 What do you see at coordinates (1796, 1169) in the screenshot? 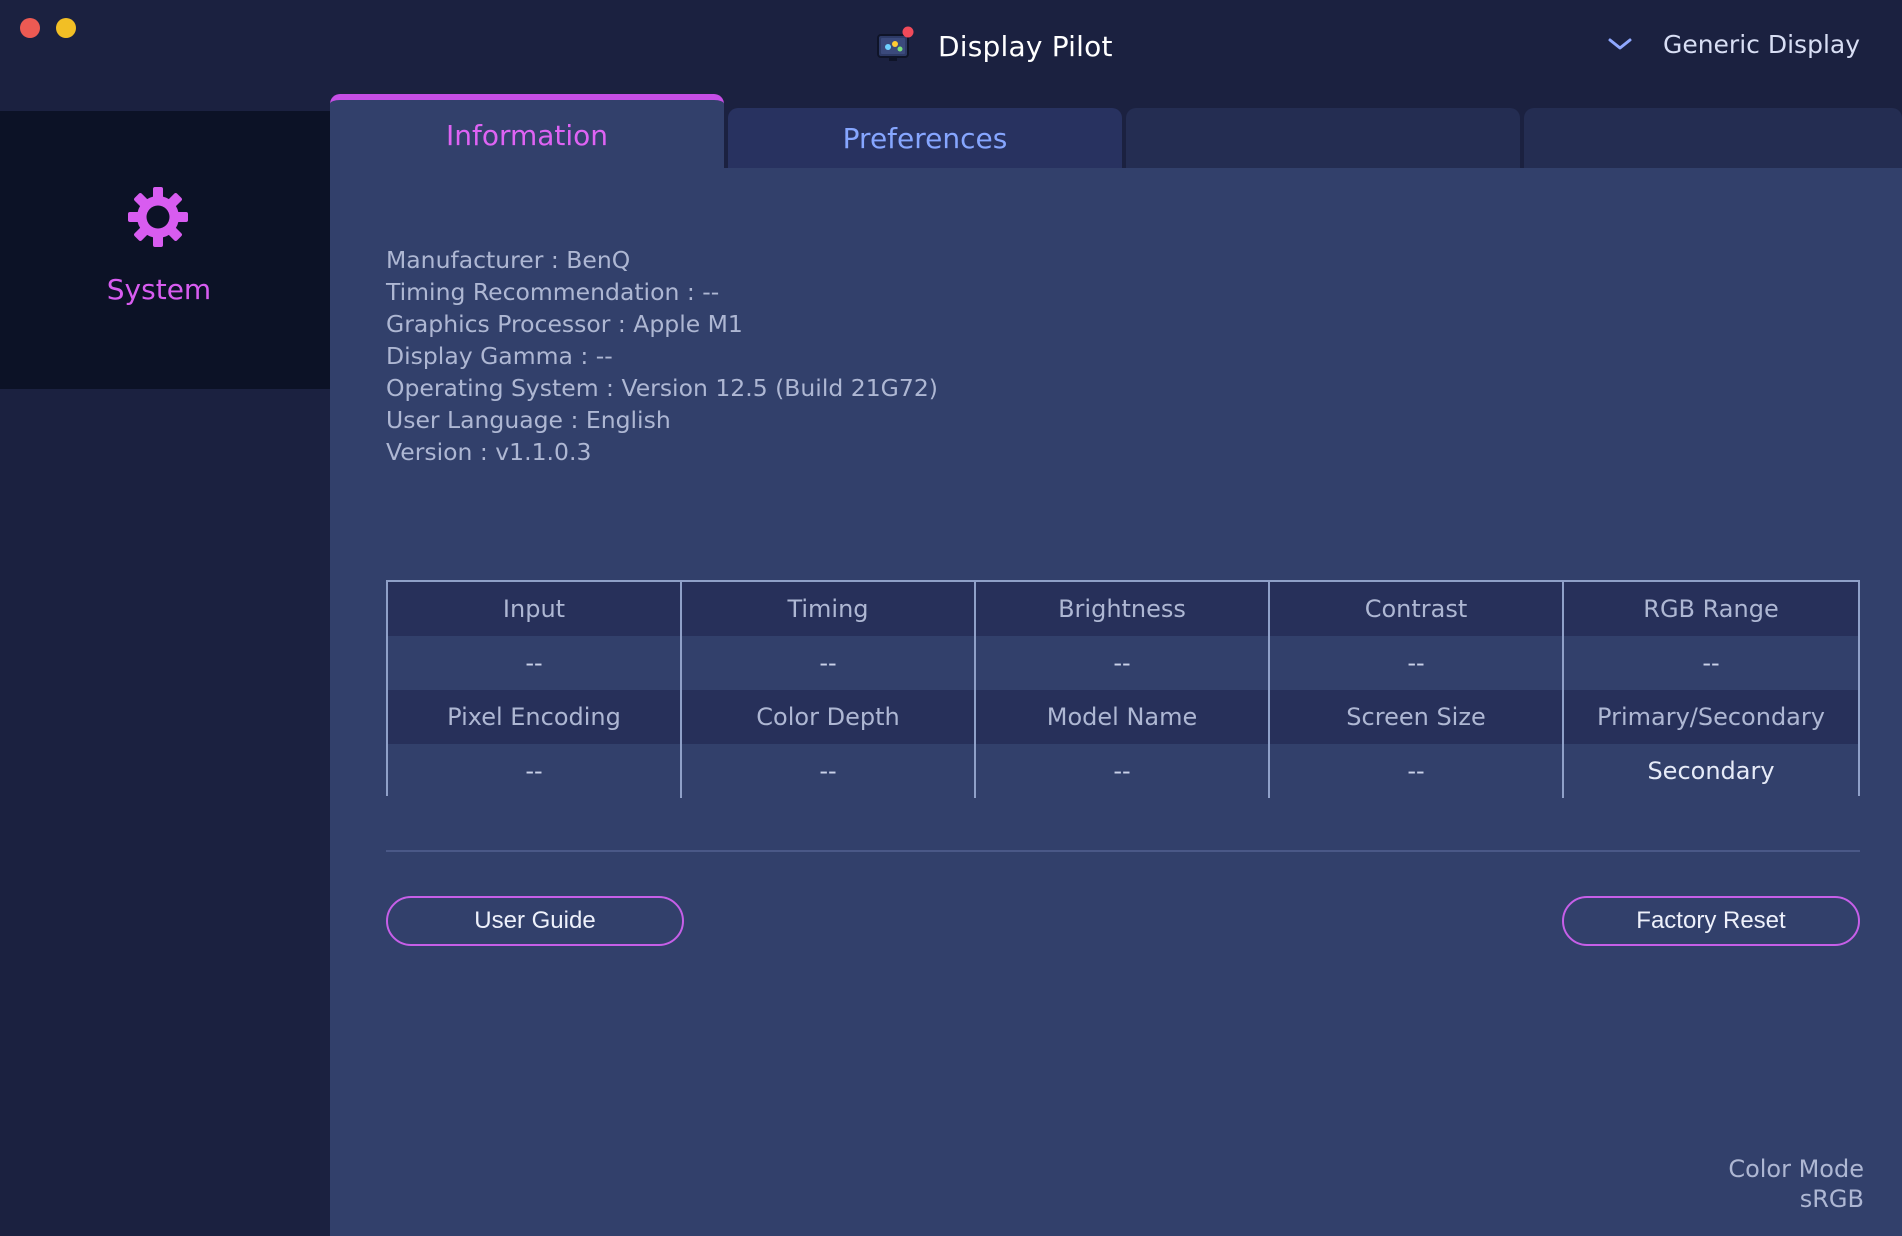
I see `color-mode-label: Color Mode` at bounding box center [1796, 1169].